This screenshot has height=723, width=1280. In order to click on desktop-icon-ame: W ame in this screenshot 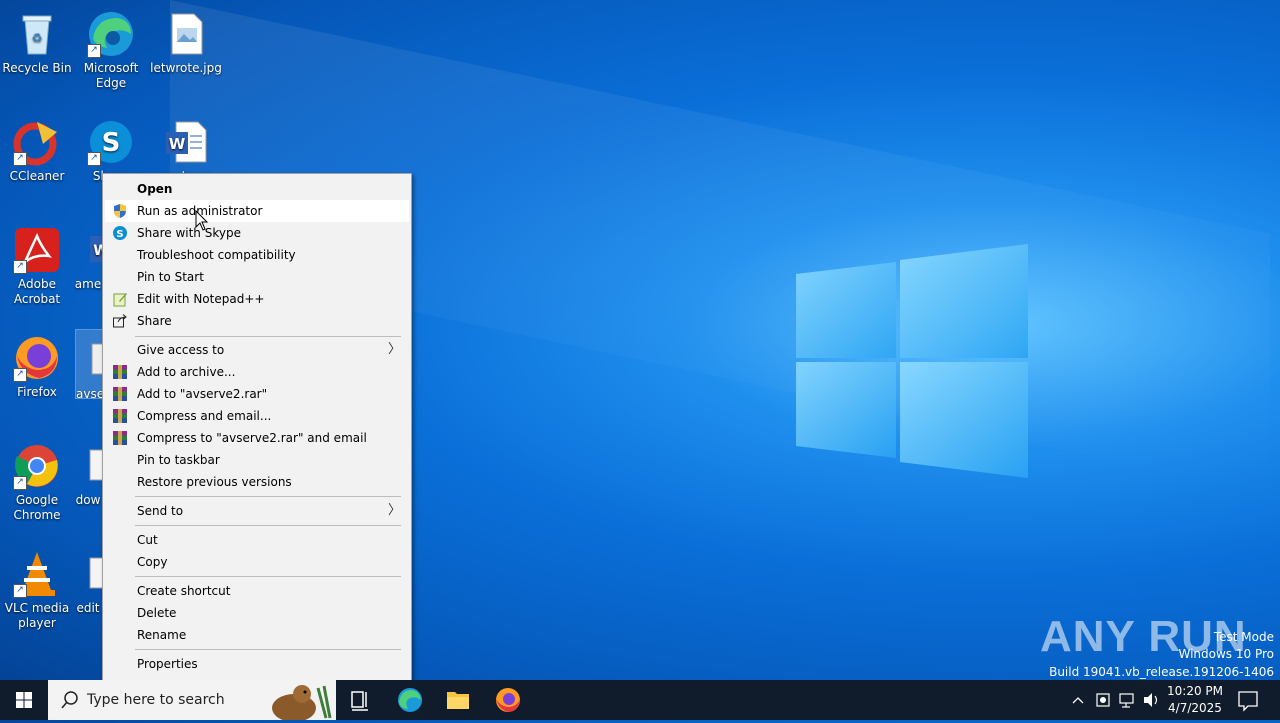, I will do `click(88, 256)`.